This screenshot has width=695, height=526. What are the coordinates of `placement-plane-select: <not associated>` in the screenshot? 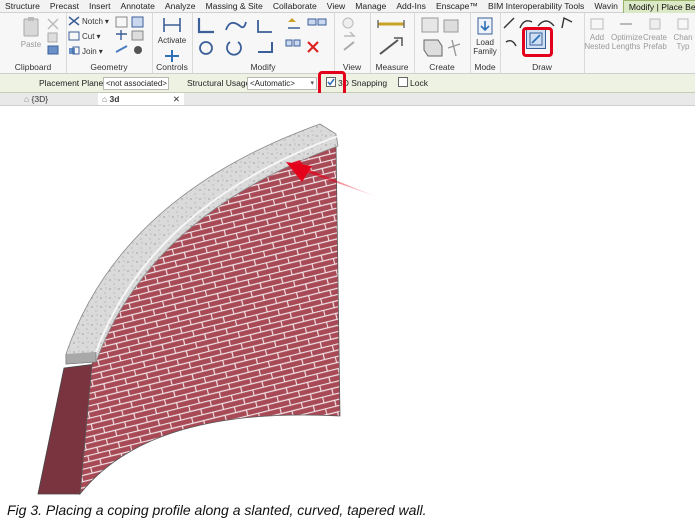 It's located at (136, 83).